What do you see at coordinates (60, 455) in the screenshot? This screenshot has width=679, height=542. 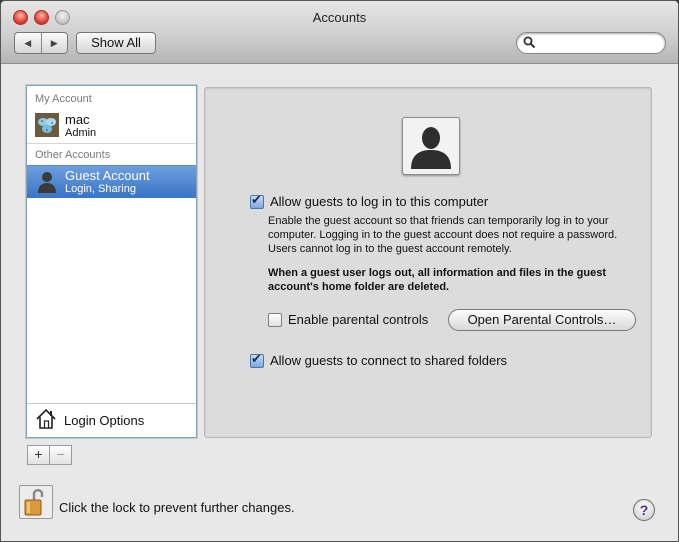 I see `remove-account-button: −` at bounding box center [60, 455].